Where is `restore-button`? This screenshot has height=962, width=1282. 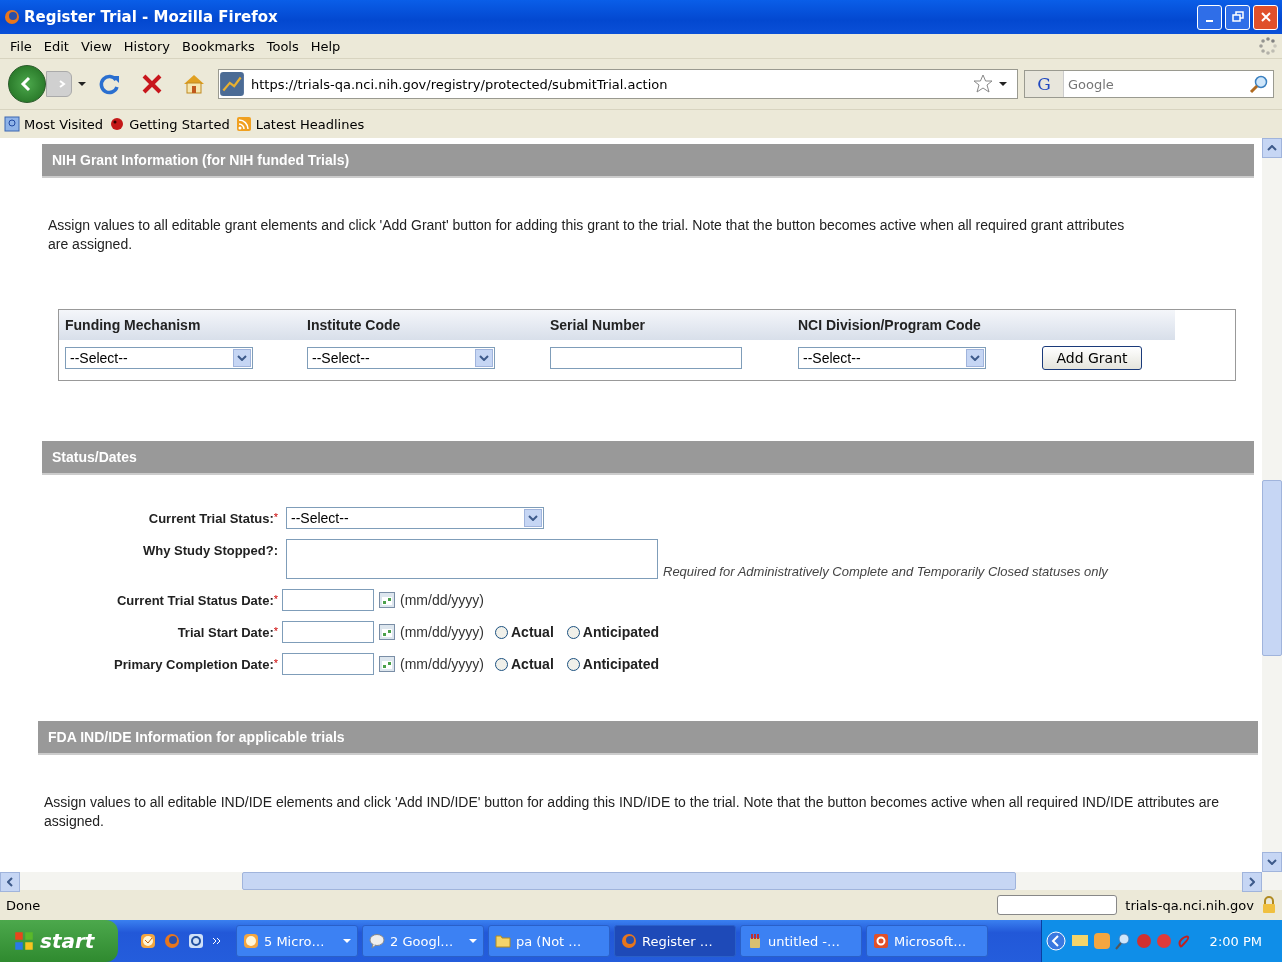 restore-button is located at coordinates (1237, 17).